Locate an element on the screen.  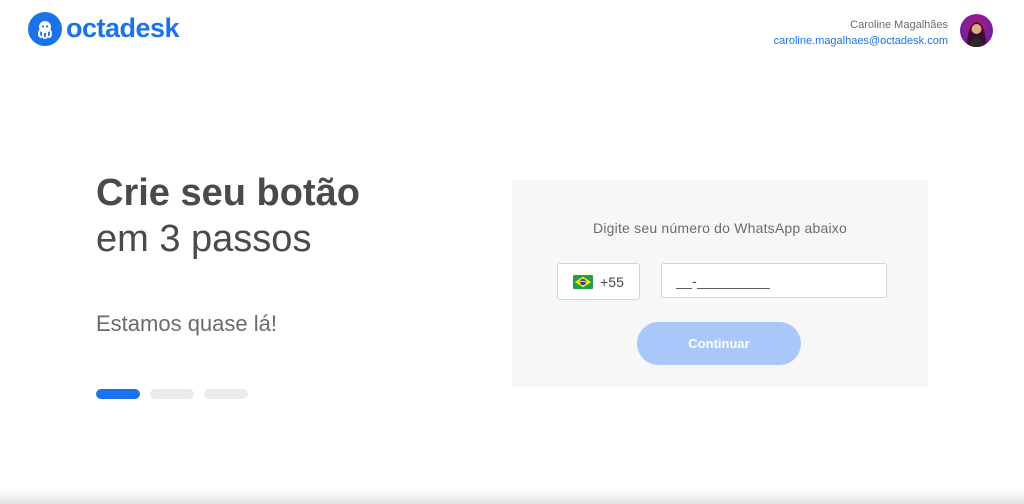
avatar is located at coordinates (976, 30).